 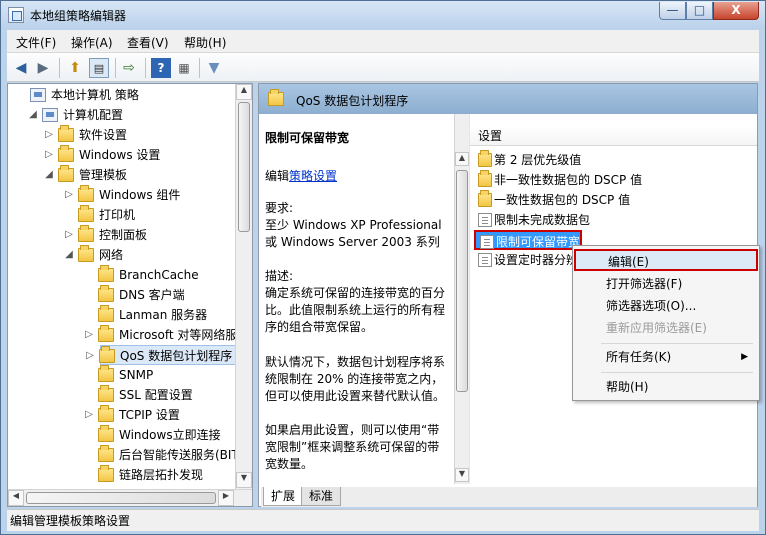 What do you see at coordinates (666, 387) in the screenshot?
I see `ctx-help: 帮助(H)` at bounding box center [666, 387].